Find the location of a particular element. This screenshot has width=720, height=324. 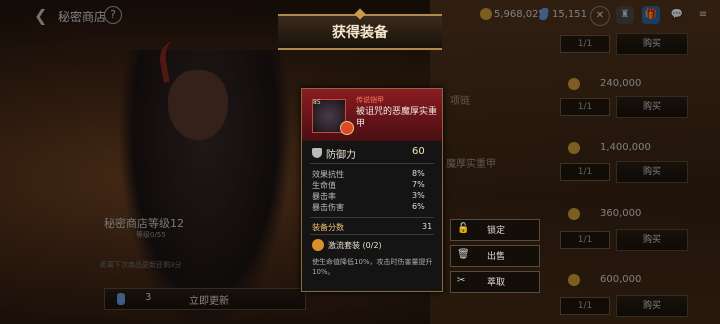

item-name: 被诅咒的恶魔厚实重甲 is located at coordinates (397, 118).